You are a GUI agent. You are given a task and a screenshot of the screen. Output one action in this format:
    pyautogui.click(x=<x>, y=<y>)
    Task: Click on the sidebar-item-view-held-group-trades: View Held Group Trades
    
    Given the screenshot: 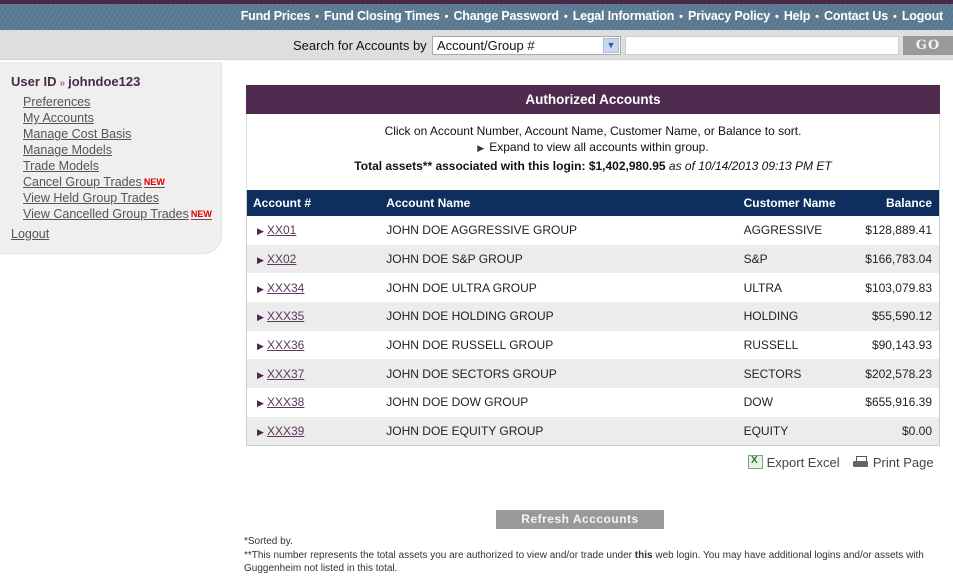 What is the action you would take?
    pyautogui.click(x=117, y=198)
    